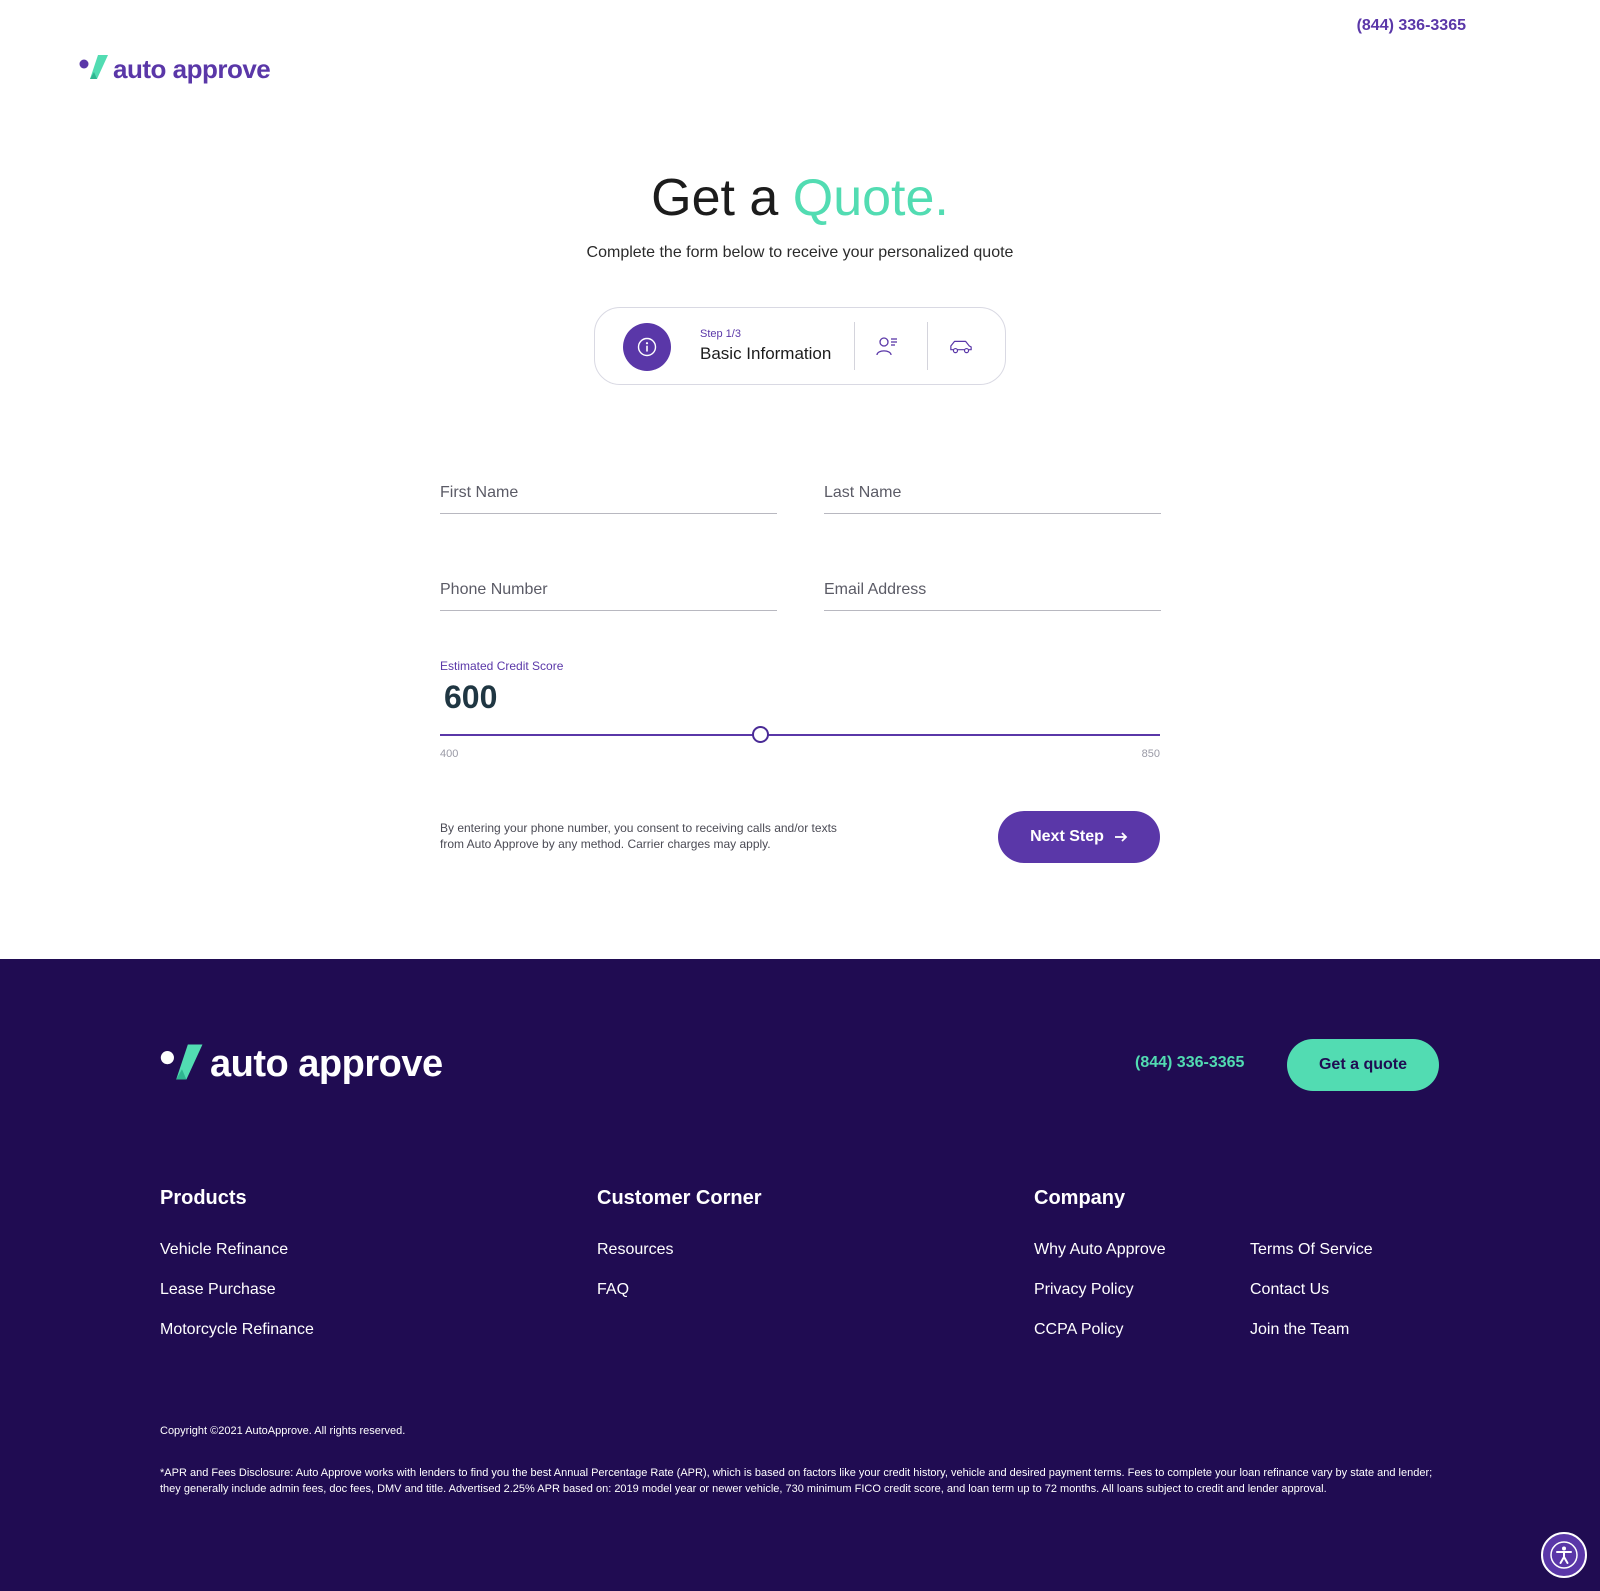 The height and width of the screenshot is (1591, 1600). Describe the element at coordinates (1080, 1198) in the screenshot. I see `footer-company-heading: Company` at that location.